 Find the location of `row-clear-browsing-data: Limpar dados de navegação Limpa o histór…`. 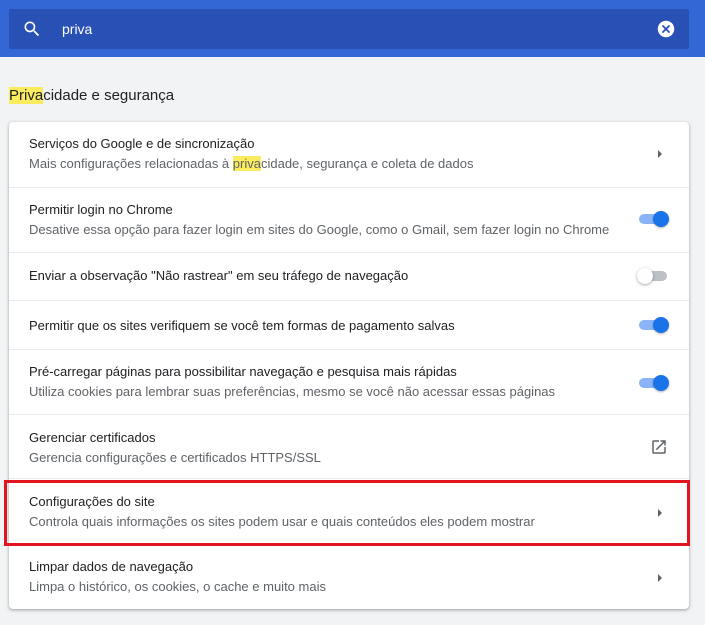

row-clear-browsing-data: Limpar dados de navegação Limpa o histór… is located at coordinates (349, 576).